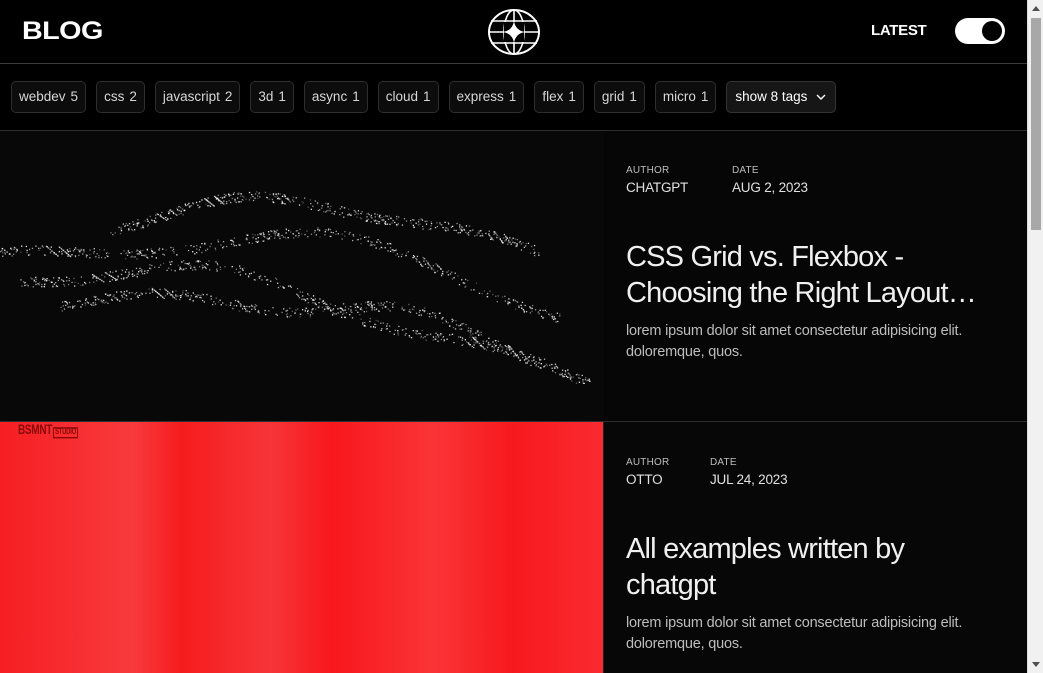 This screenshot has height=673, width=1043. I want to click on date-block: DATE AUG 2, 2023, so click(770, 180).